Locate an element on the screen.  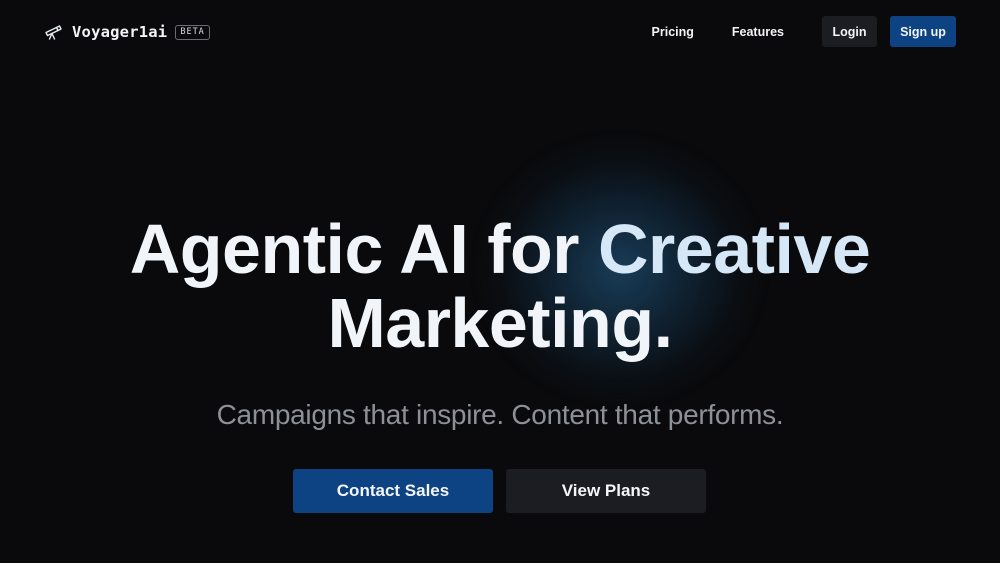
nav-features-link: Features is located at coordinates (758, 32).